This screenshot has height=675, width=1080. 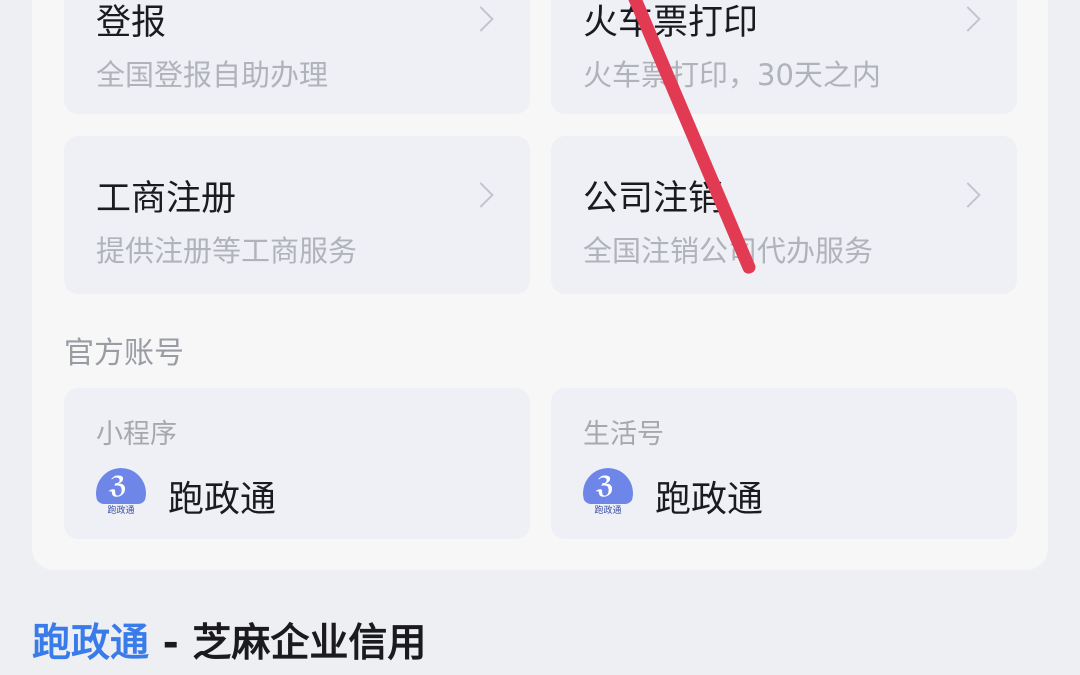 What do you see at coordinates (623, 434) in the screenshot?
I see `account-type-label: 生活号` at bounding box center [623, 434].